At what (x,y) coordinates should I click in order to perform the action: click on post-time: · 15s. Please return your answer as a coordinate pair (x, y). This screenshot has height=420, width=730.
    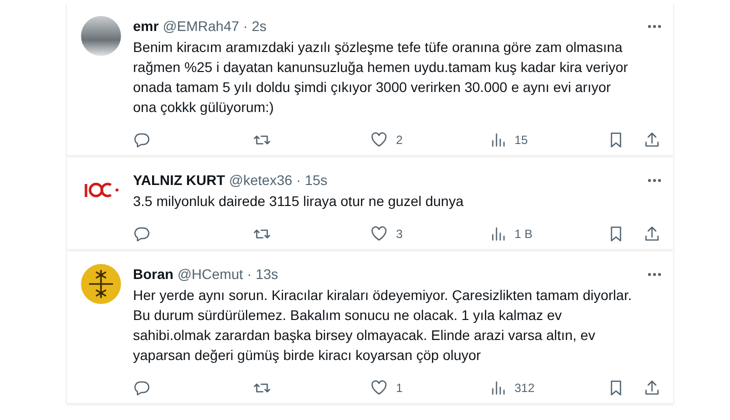
    Looking at the image, I should click on (312, 180).